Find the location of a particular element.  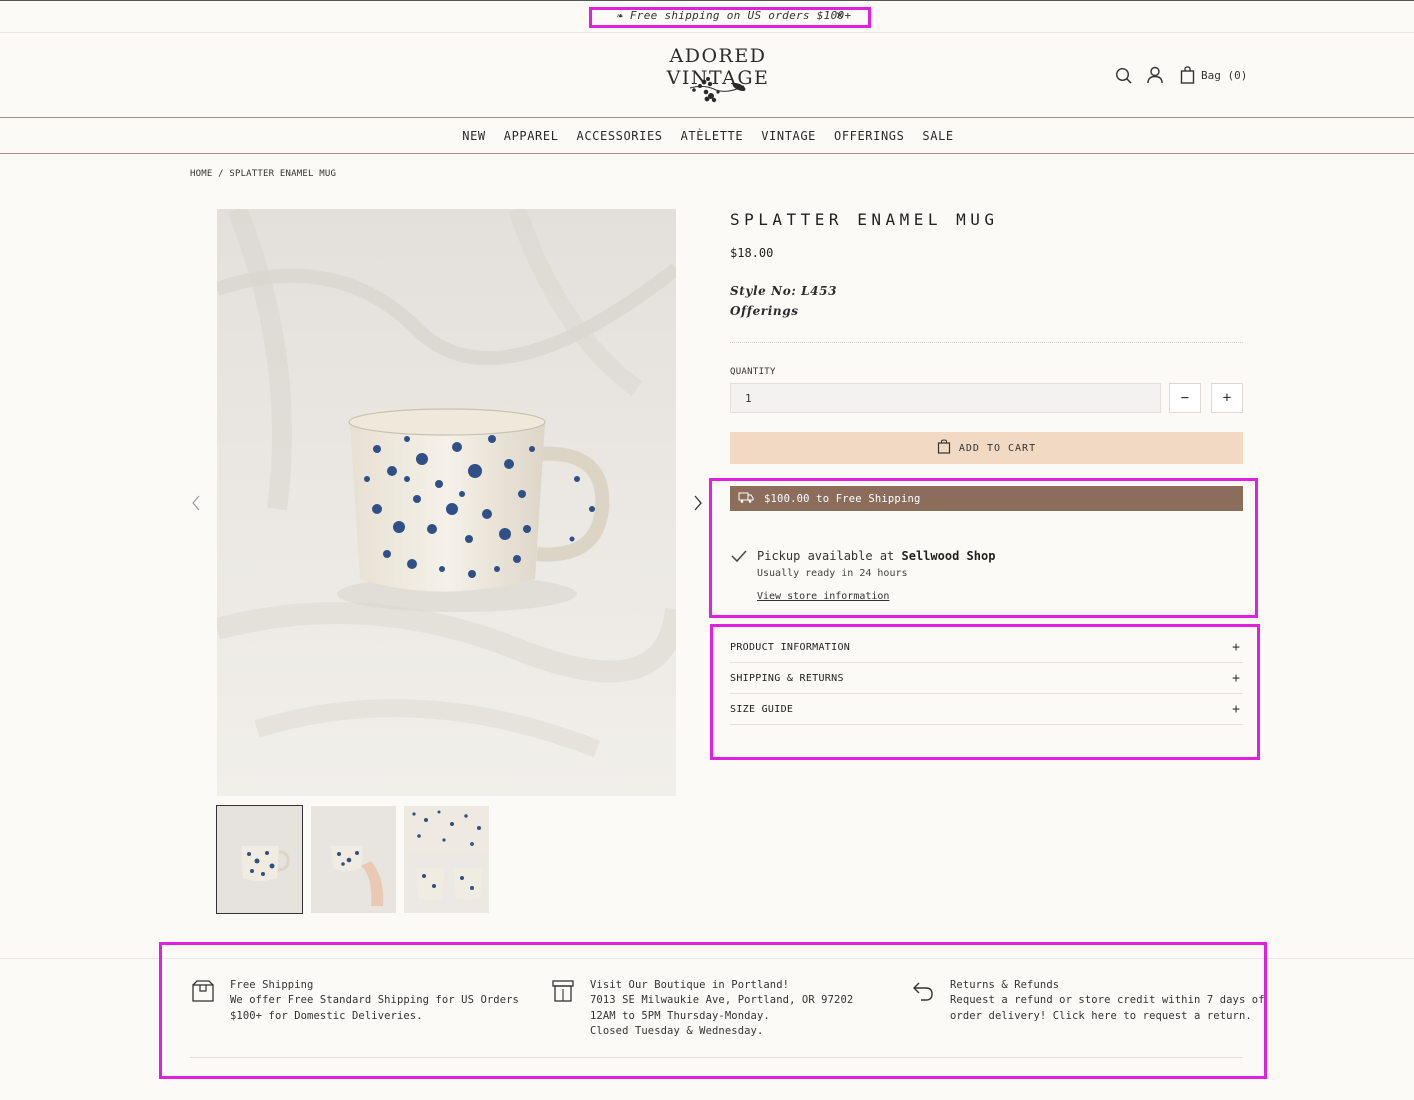

collection-name: Offerings is located at coordinates (764, 311).